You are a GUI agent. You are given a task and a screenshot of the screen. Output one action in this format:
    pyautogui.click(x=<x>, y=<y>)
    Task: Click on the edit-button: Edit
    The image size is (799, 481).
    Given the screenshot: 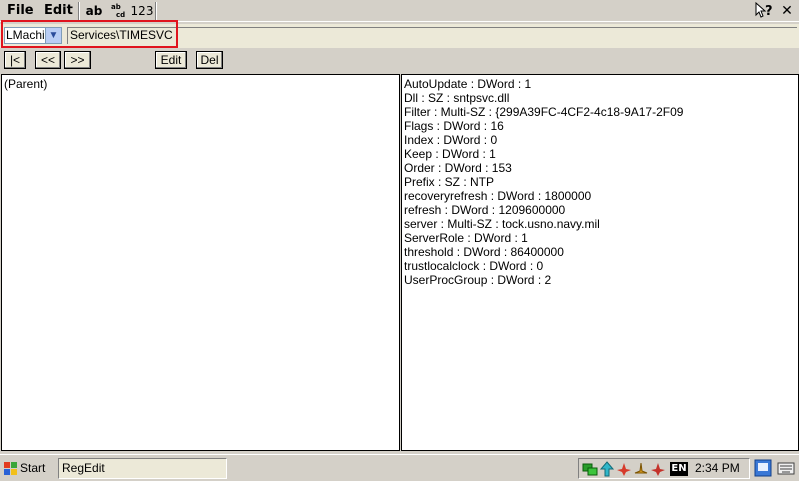 What is the action you would take?
    pyautogui.click(x=171, y=60)
    